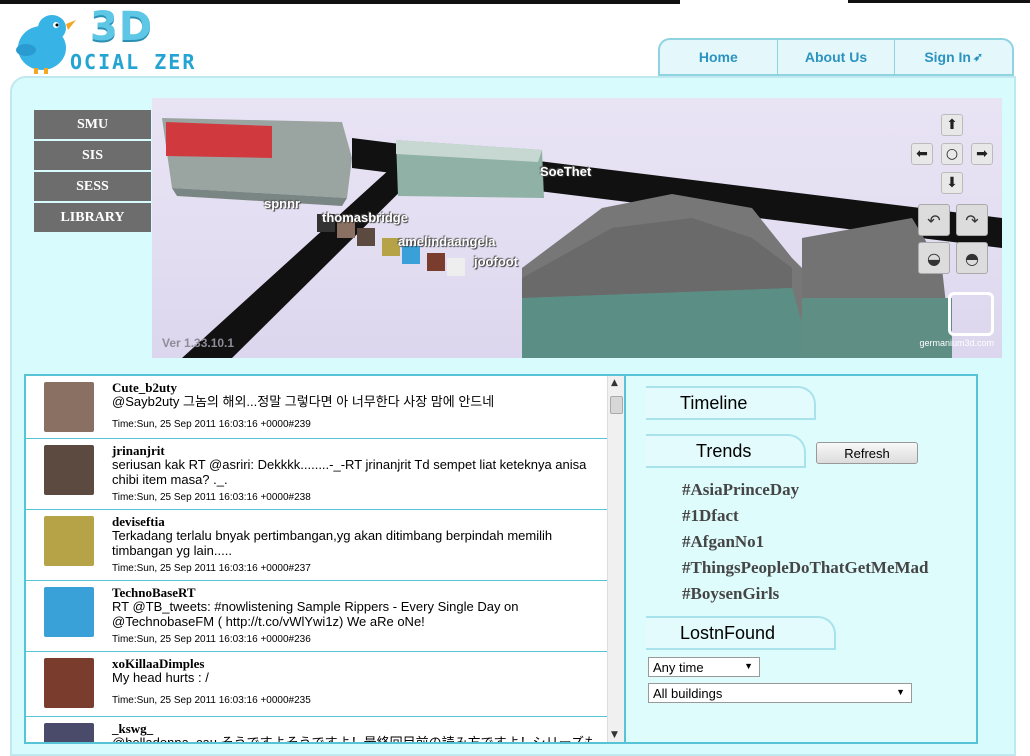 This screenshot has height=756, width=1030. I want to click on top-border-right, so click(939, 1).